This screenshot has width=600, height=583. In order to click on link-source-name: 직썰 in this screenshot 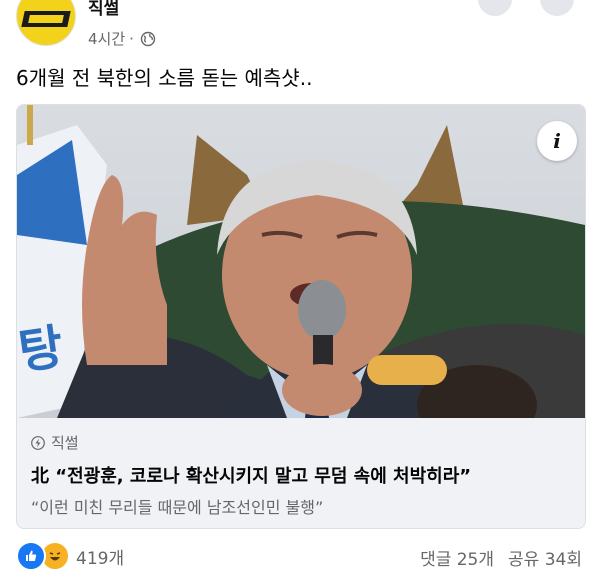, I will do `click(65, 443)`.